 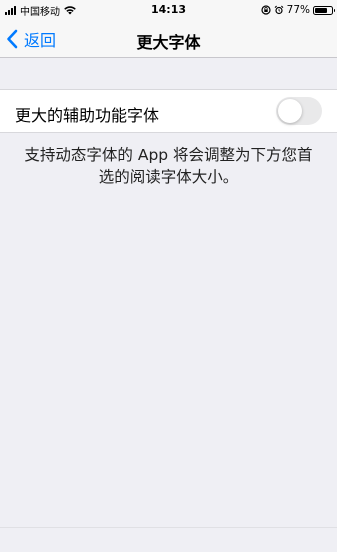 I want to click on battery-icon, so click(x=324, y=10).